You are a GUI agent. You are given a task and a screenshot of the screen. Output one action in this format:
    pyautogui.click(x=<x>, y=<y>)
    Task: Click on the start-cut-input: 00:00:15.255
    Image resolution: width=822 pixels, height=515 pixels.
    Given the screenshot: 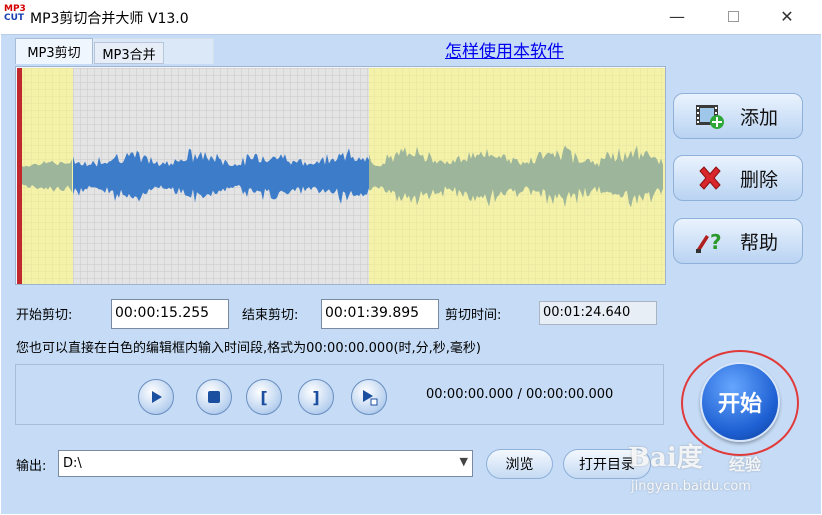 What is the action you would take?
    pyautogui.click(x=170, y=314)
    